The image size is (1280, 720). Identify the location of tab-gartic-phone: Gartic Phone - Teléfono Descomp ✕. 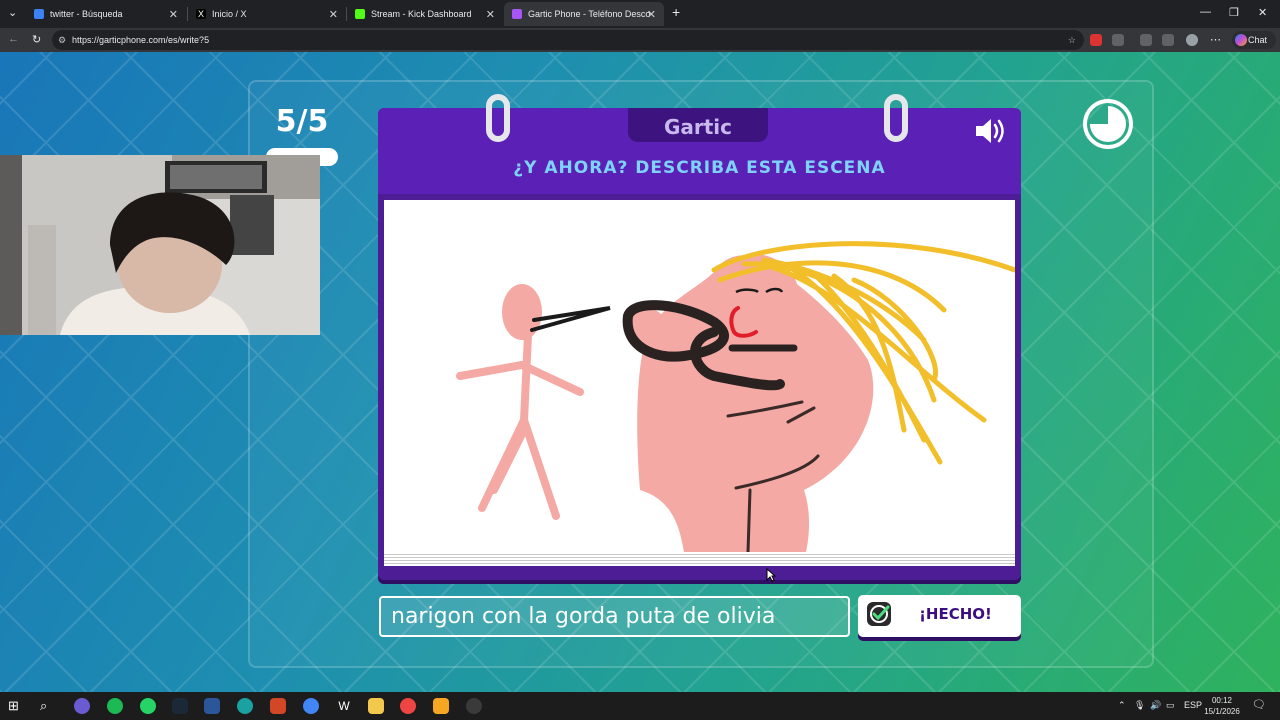
(584, 14).